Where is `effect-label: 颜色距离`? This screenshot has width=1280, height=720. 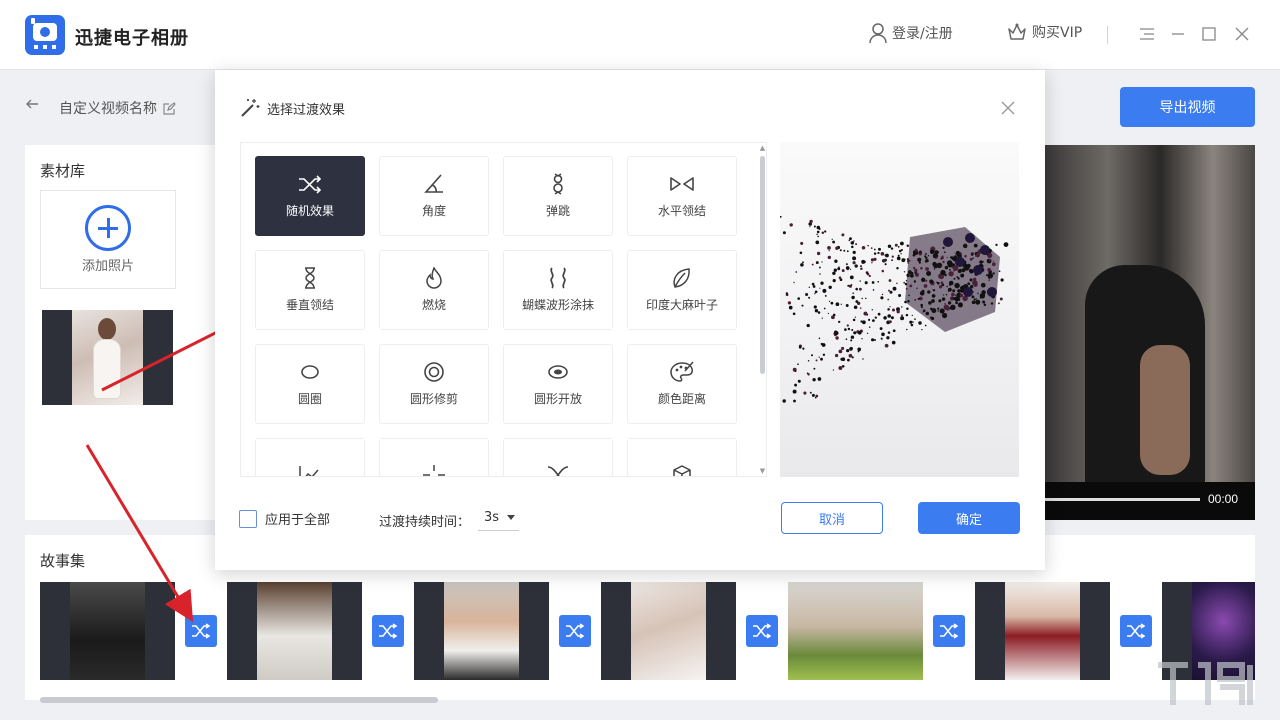 effect-label: 颜色距离 is located at coordinates (681, 399).